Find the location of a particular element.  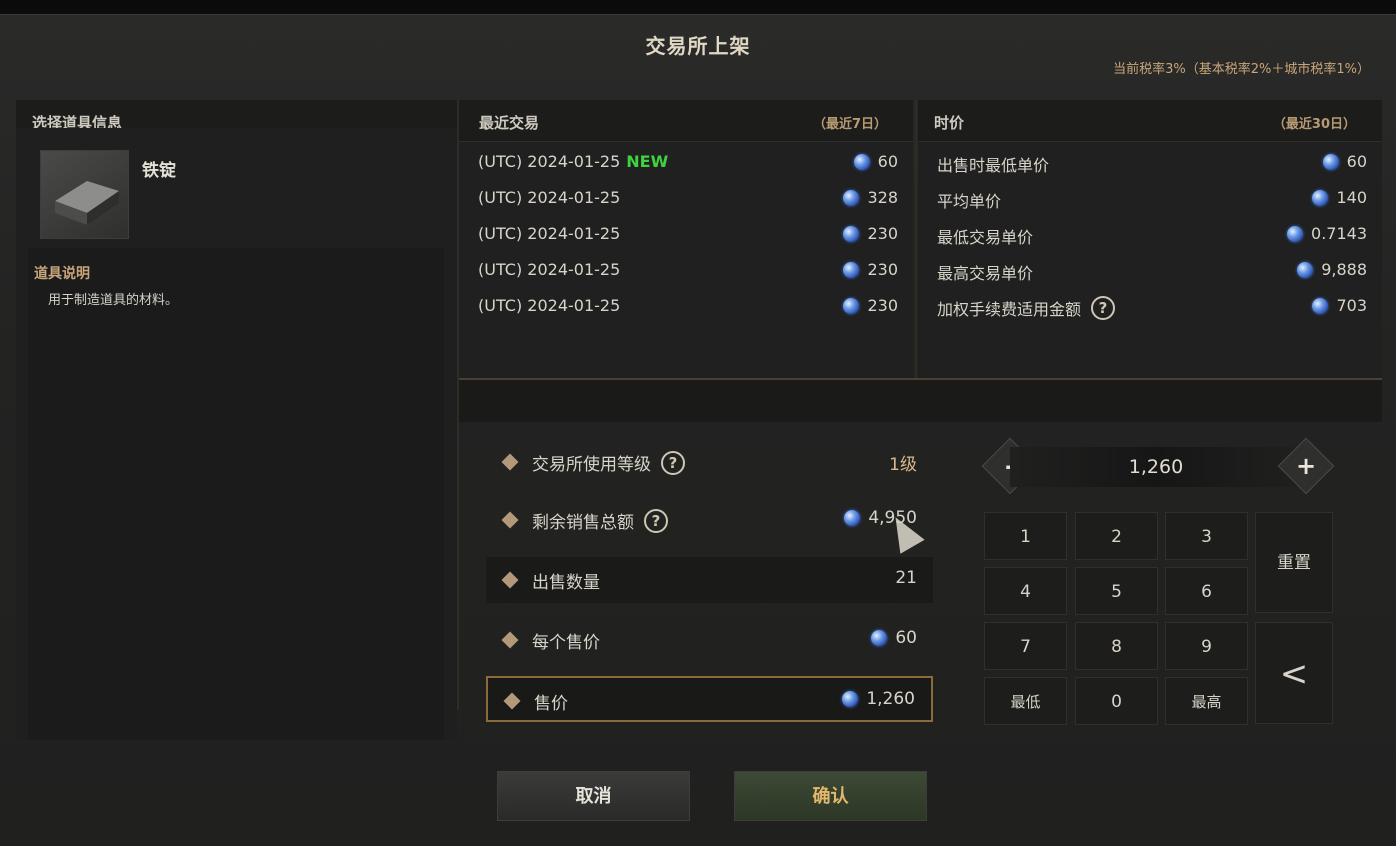

new-badge: NEW is located at coordinates (647, 161).